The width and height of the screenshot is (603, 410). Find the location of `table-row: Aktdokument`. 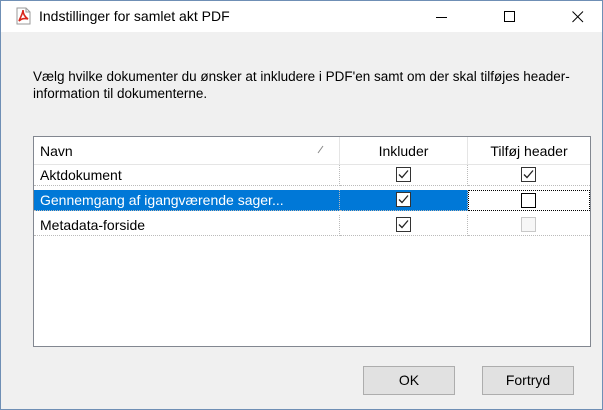

table-row: Aktdokument is located at coordinates (312, 175).